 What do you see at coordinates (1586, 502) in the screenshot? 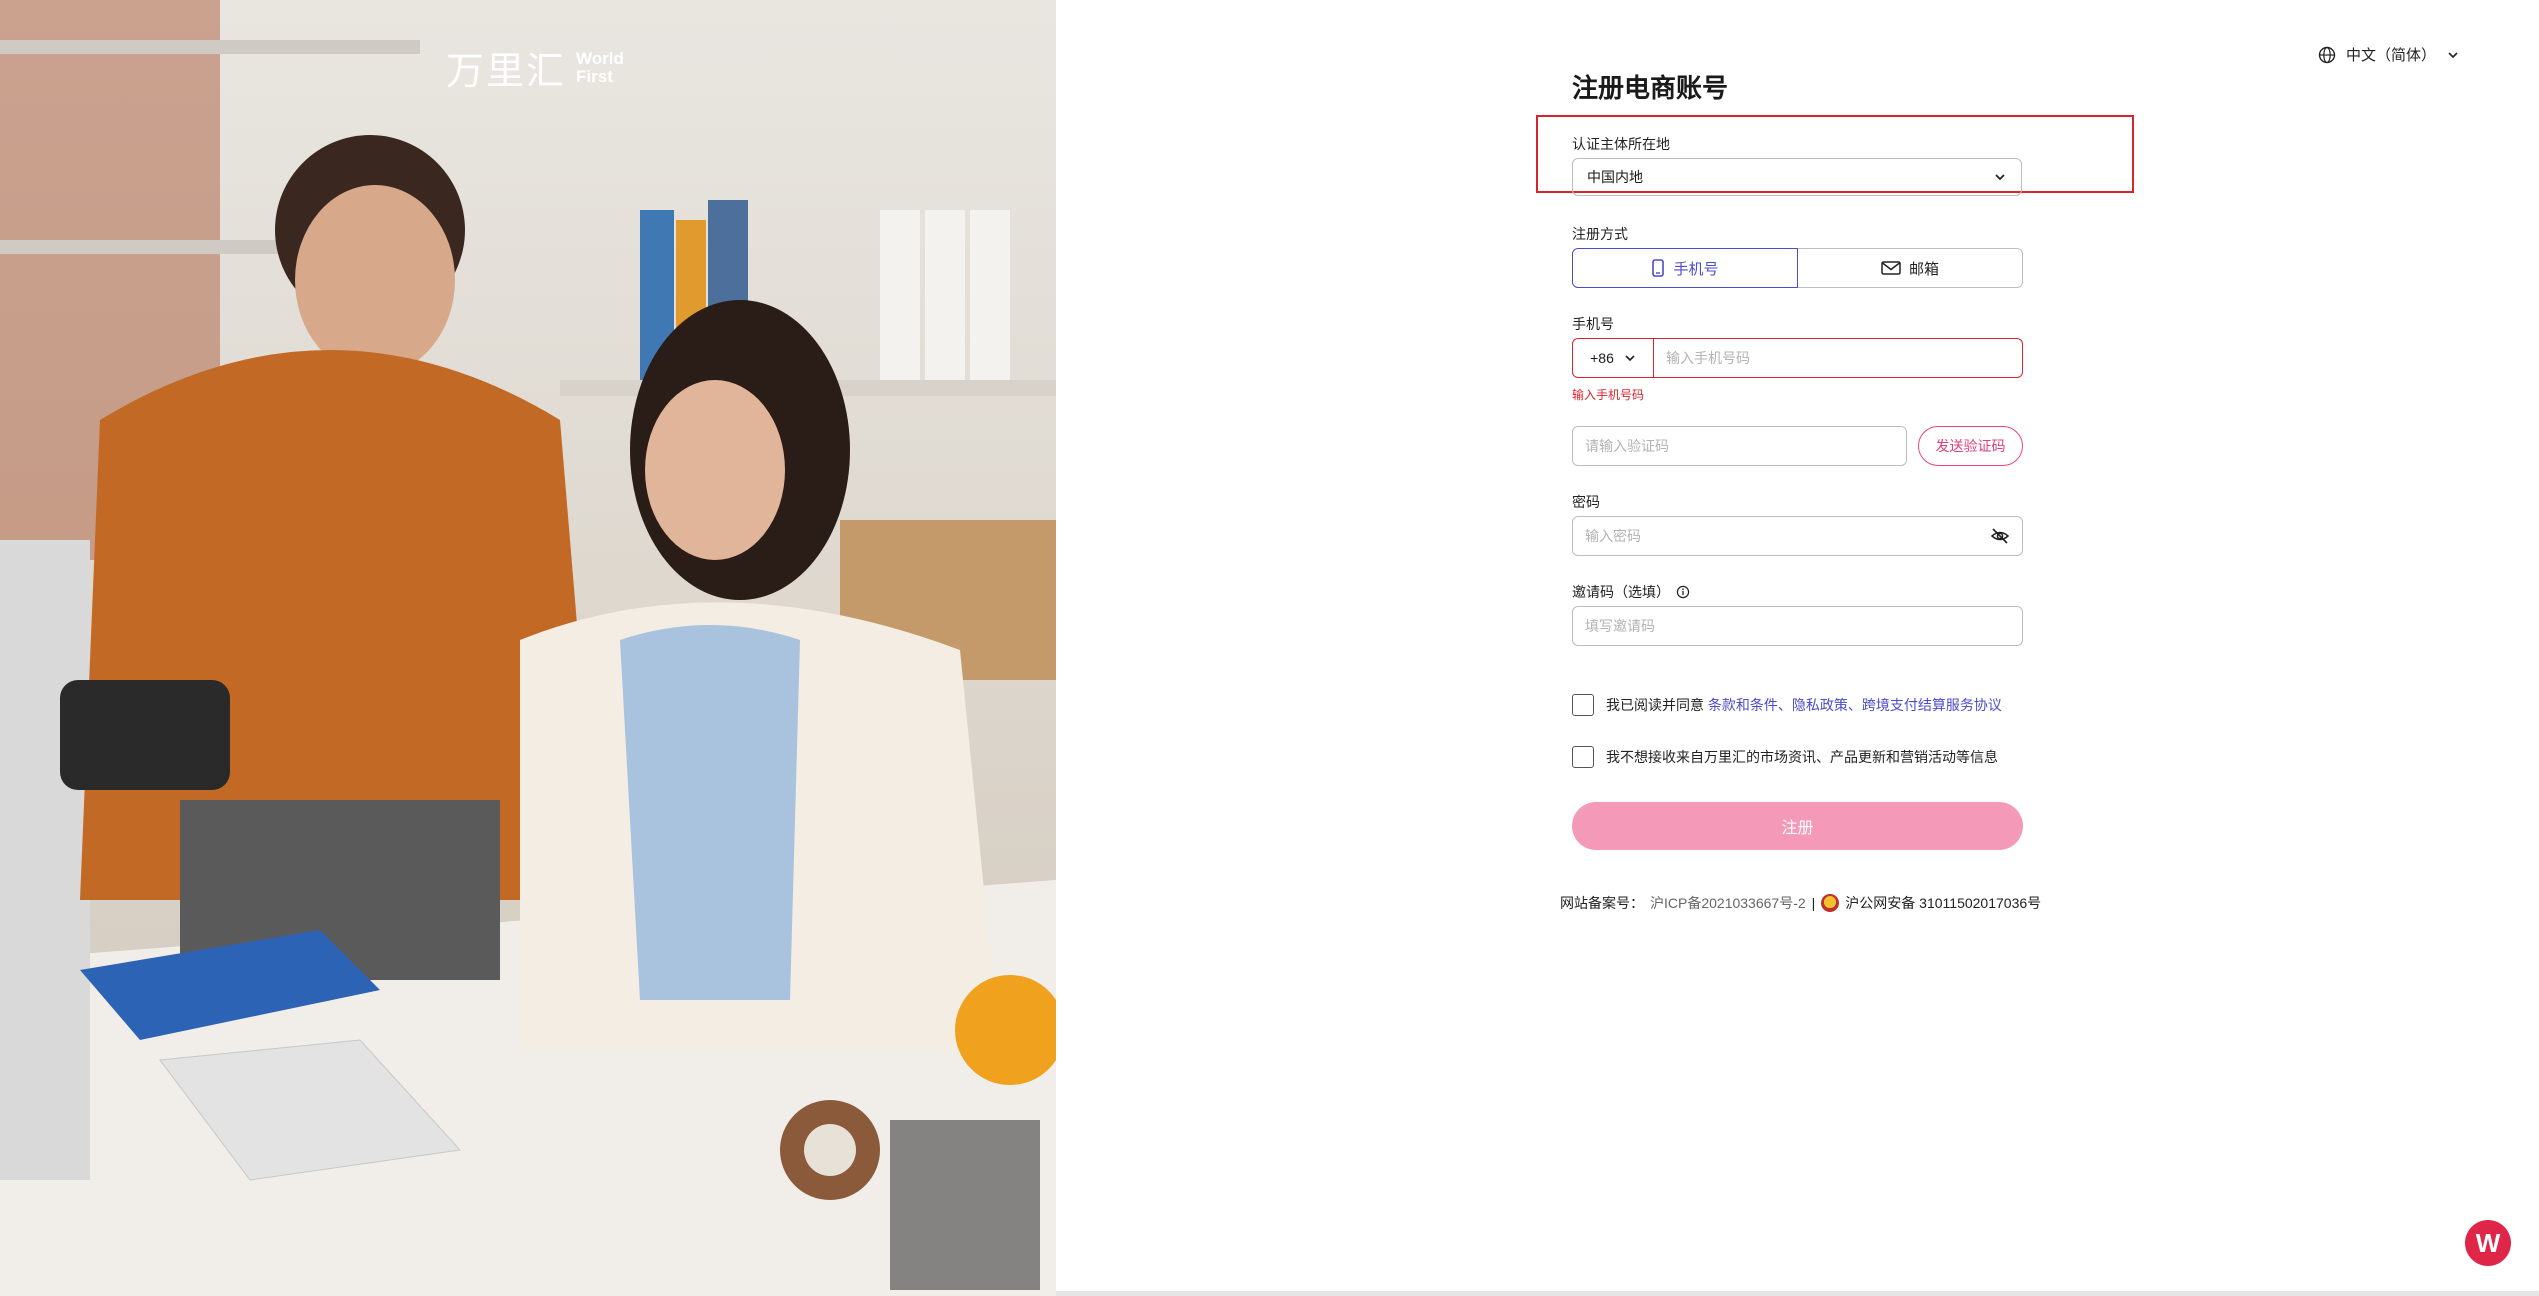
I see `password-label: 密码` at bounding box center [1586, 502].